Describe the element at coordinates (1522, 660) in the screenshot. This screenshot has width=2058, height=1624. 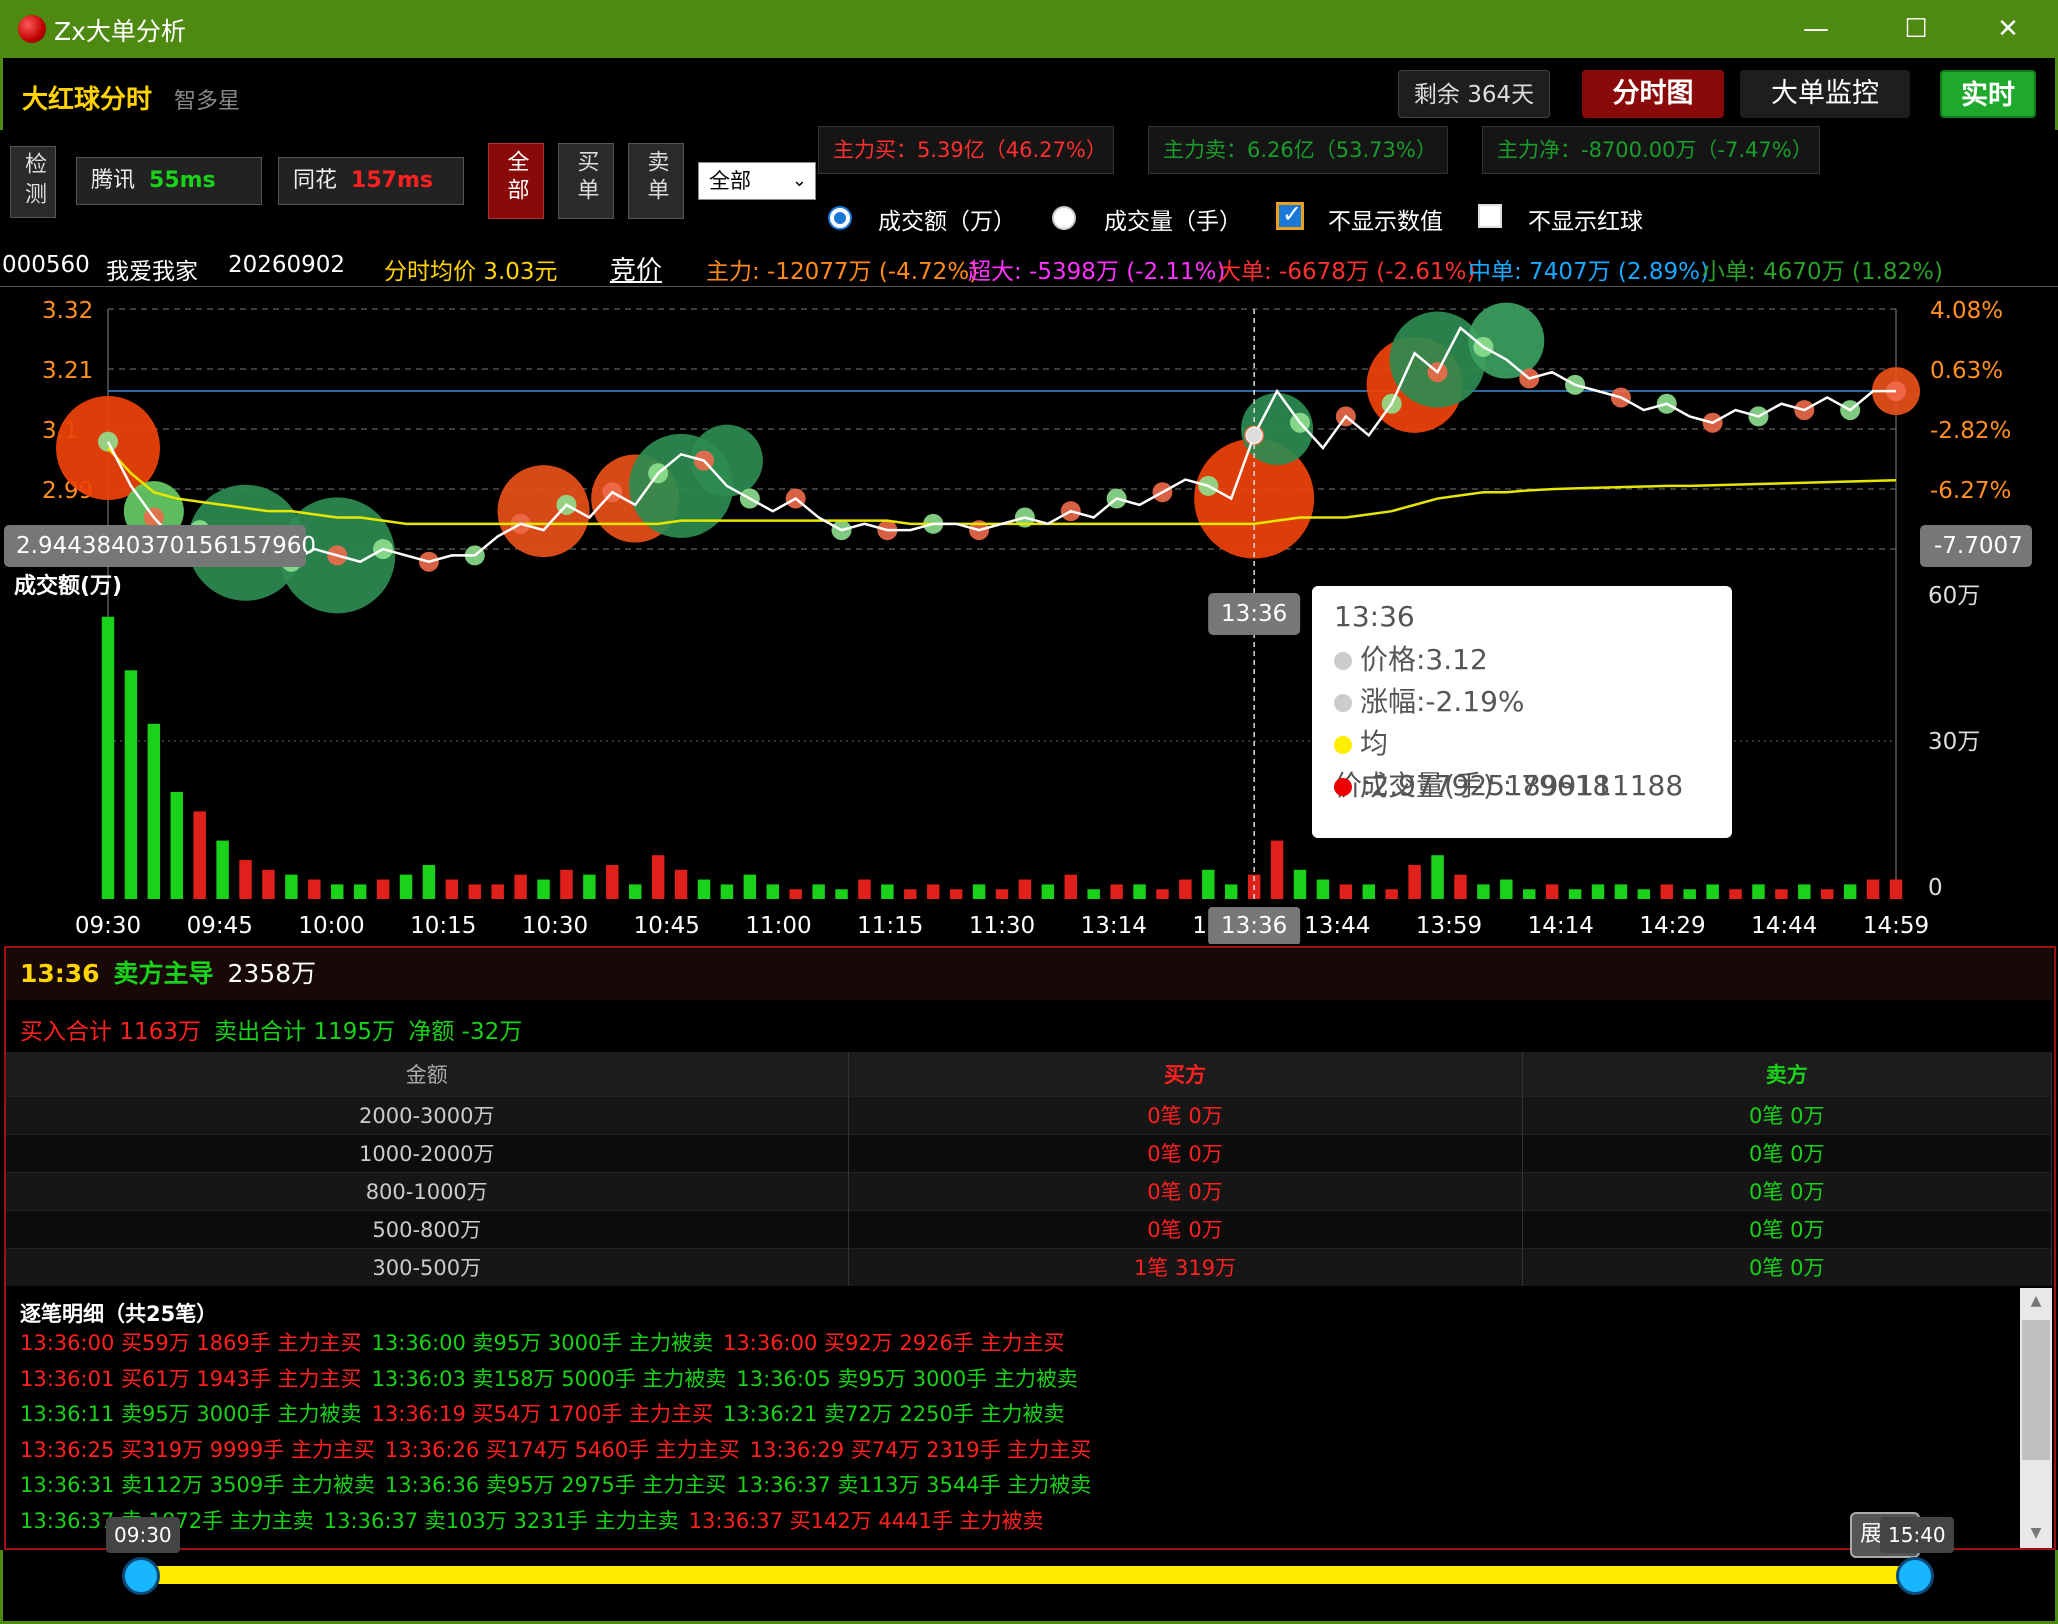
I see `tooltip-price-row: 价格:3.12` at that location.